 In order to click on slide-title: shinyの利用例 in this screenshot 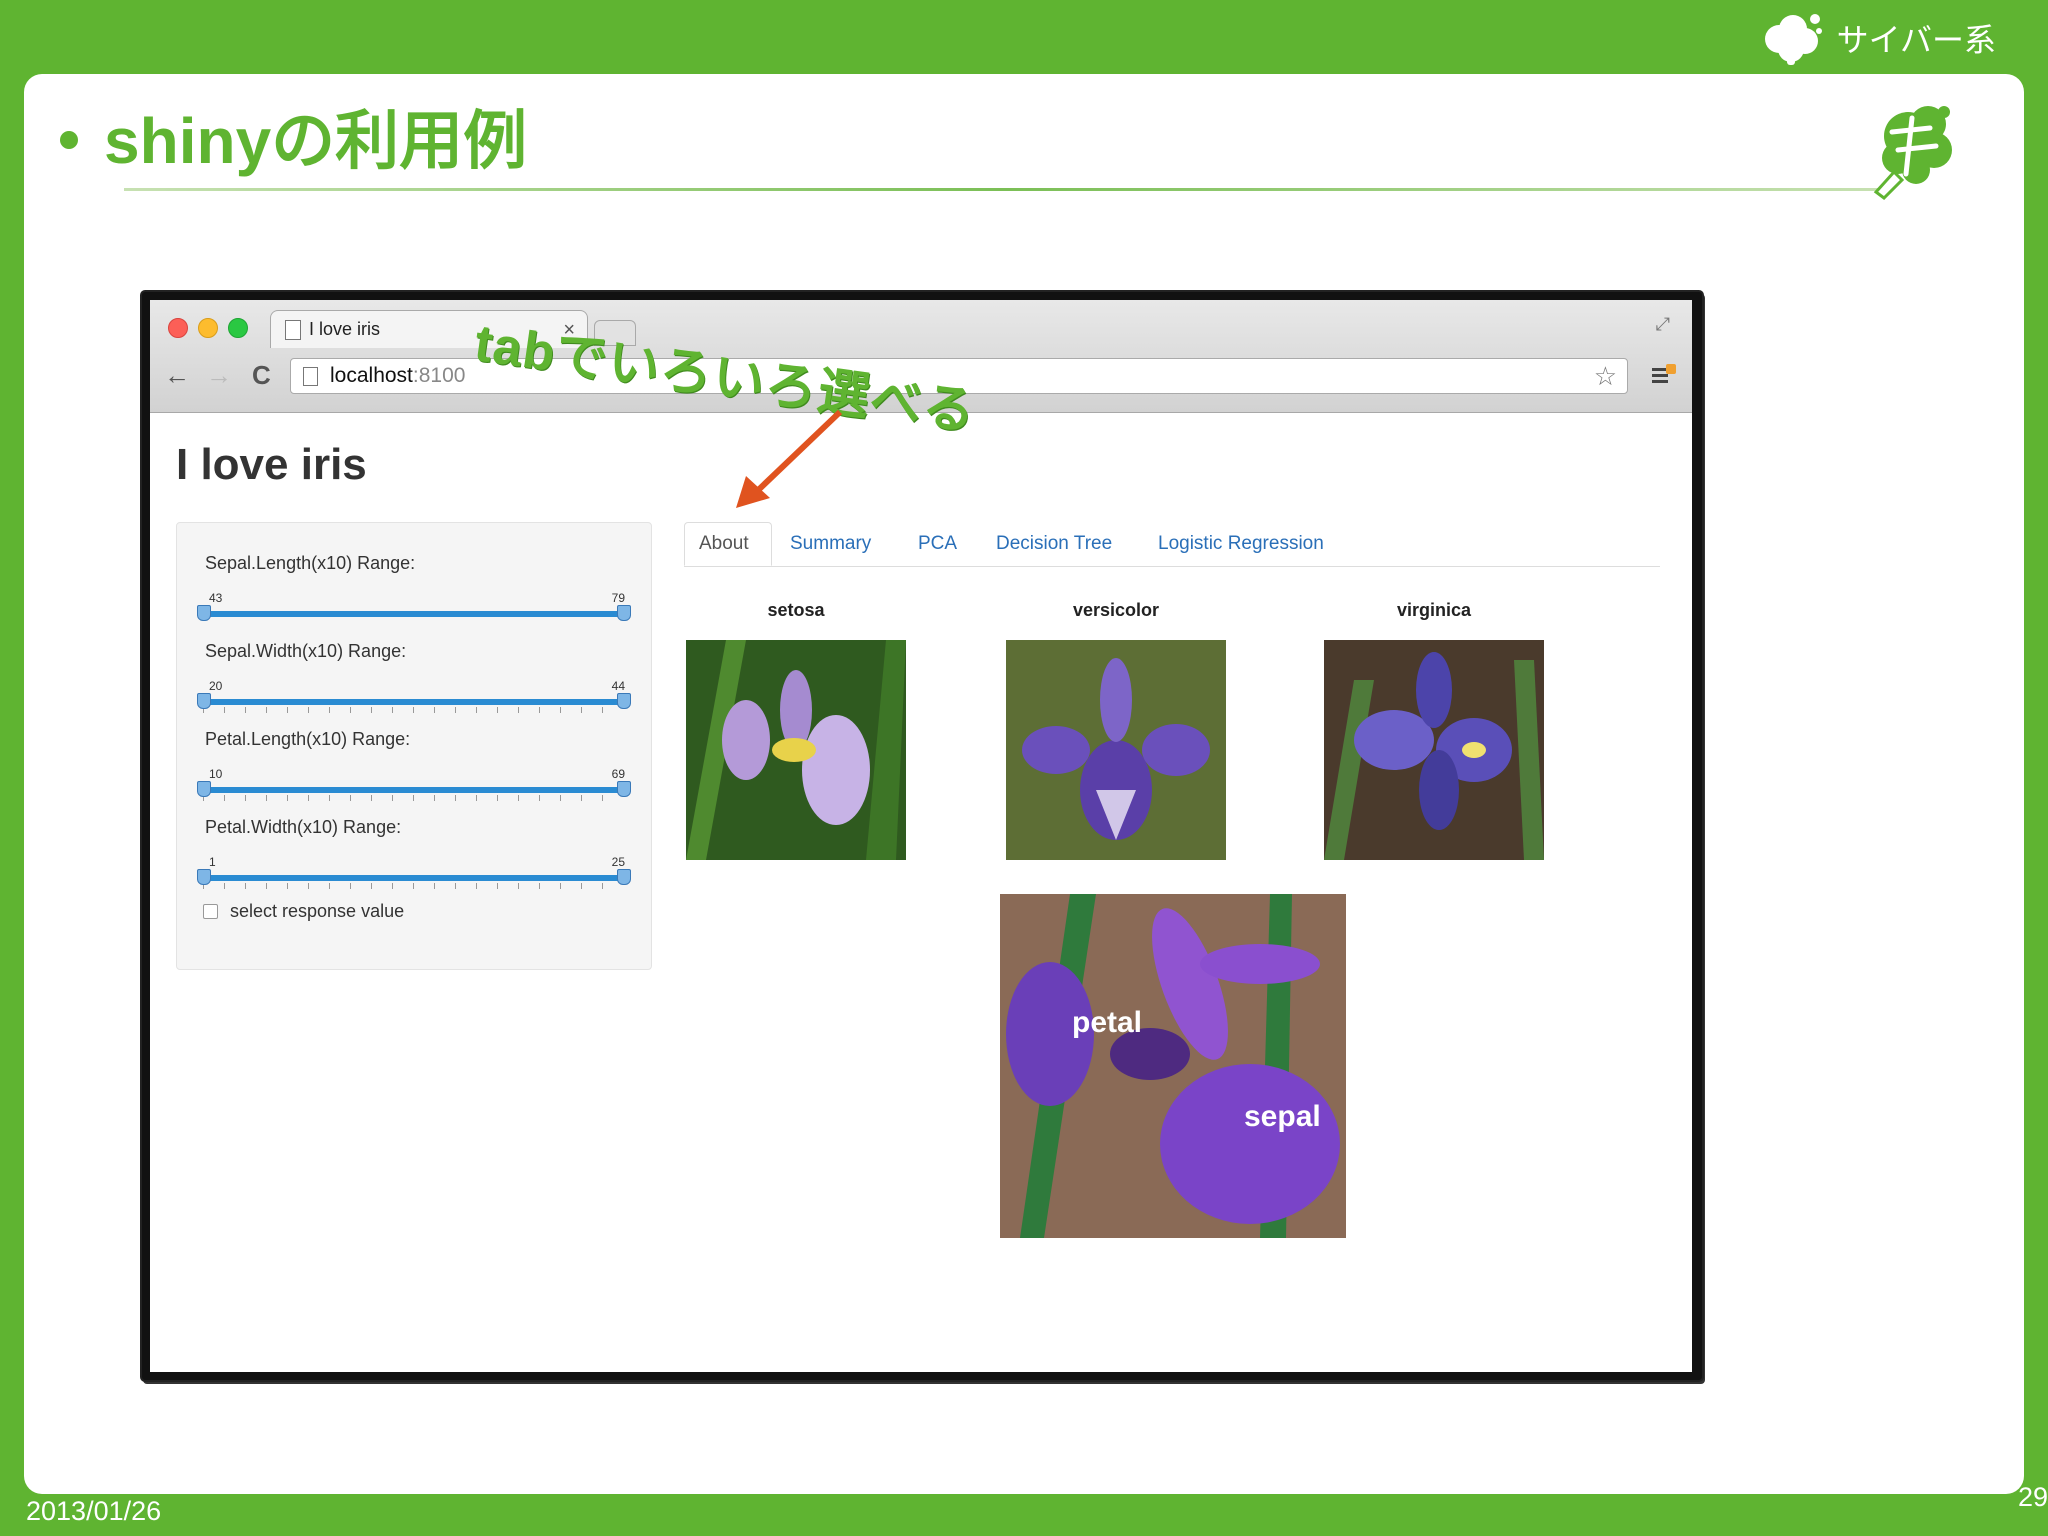, I will do `click(293, 136)`.